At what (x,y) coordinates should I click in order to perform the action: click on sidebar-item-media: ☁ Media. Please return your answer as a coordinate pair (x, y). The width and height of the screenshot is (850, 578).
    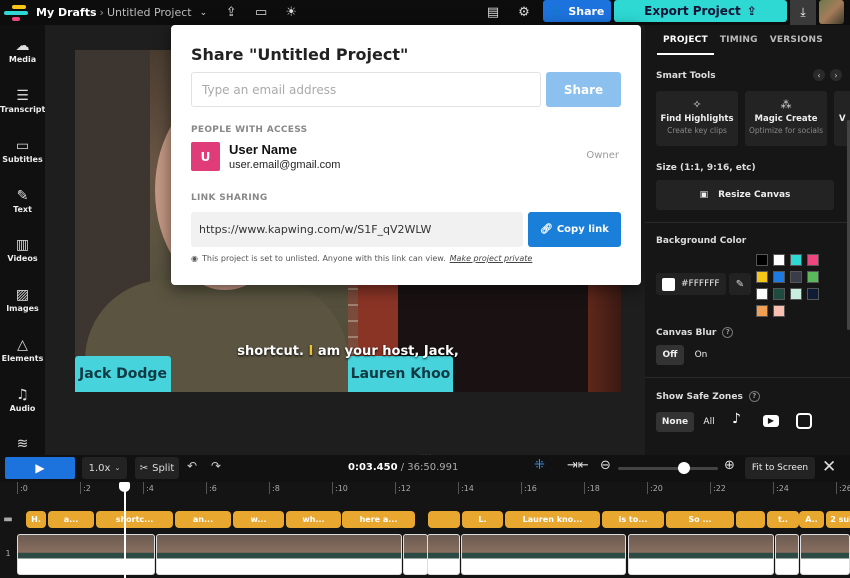
    Looking at the image, I should click on (22, 50).